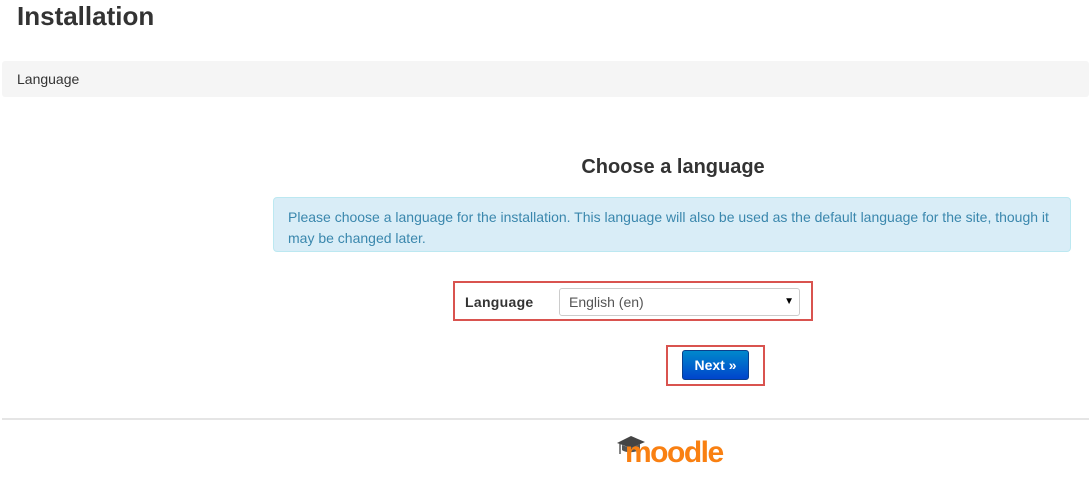  What do you see at coordinates (674, 452) in the screenshot?
I see `moodle-logo-wordmark: moodle` at bounding box center [674, 452].